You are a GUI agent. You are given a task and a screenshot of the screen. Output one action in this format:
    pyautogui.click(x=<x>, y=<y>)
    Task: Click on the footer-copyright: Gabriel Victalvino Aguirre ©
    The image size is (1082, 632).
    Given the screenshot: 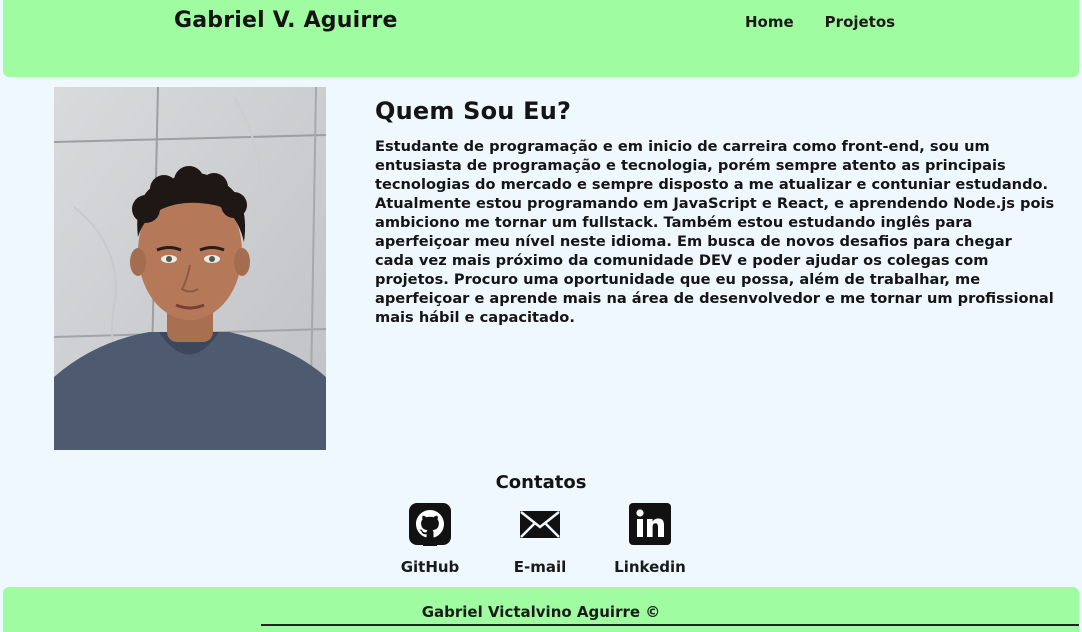 What is the action you would take?
    pyautogui.click(x=541, y=612)
    